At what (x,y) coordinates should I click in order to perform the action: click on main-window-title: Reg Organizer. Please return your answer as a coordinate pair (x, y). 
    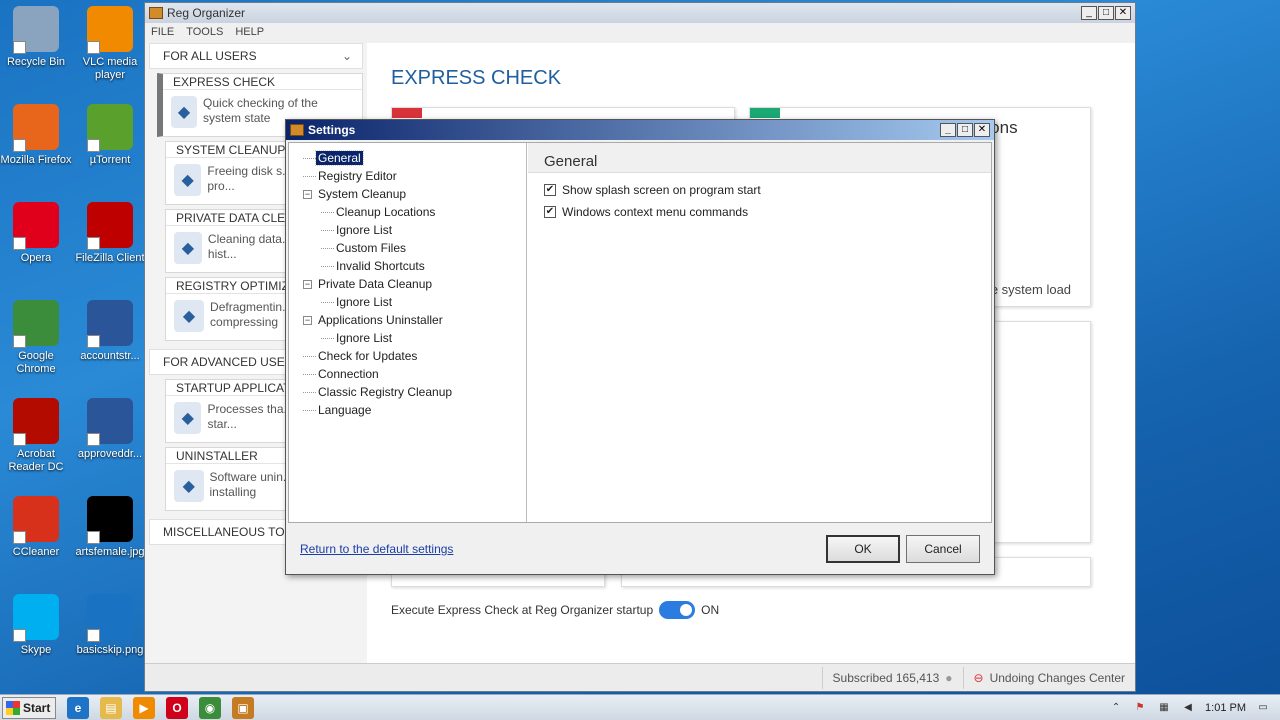
    Looking at the image, I should click on (206, 13).